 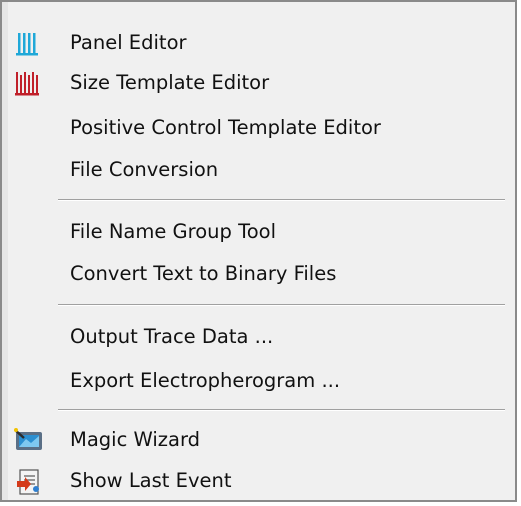 I want to click on menu-item-positive-control-template-editor: Positive Control Template Editor, so click(x=257, y=128).